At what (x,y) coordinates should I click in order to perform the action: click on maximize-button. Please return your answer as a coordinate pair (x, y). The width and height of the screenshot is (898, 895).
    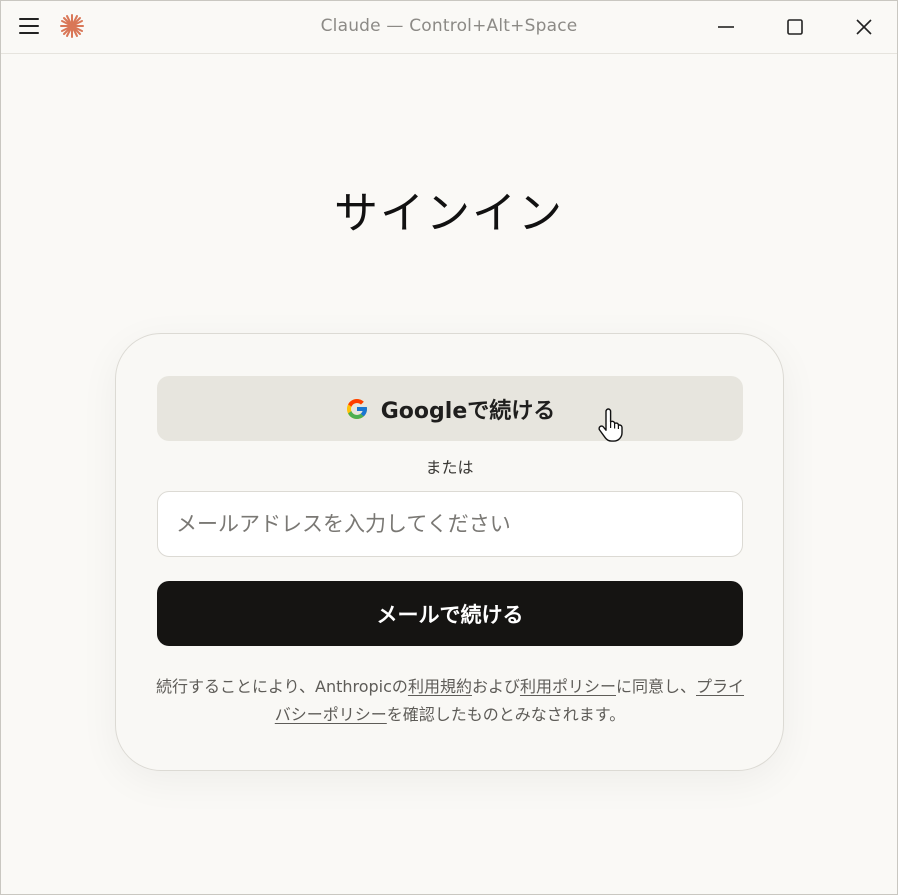
    Looking at the image, I should click on (795, 27).